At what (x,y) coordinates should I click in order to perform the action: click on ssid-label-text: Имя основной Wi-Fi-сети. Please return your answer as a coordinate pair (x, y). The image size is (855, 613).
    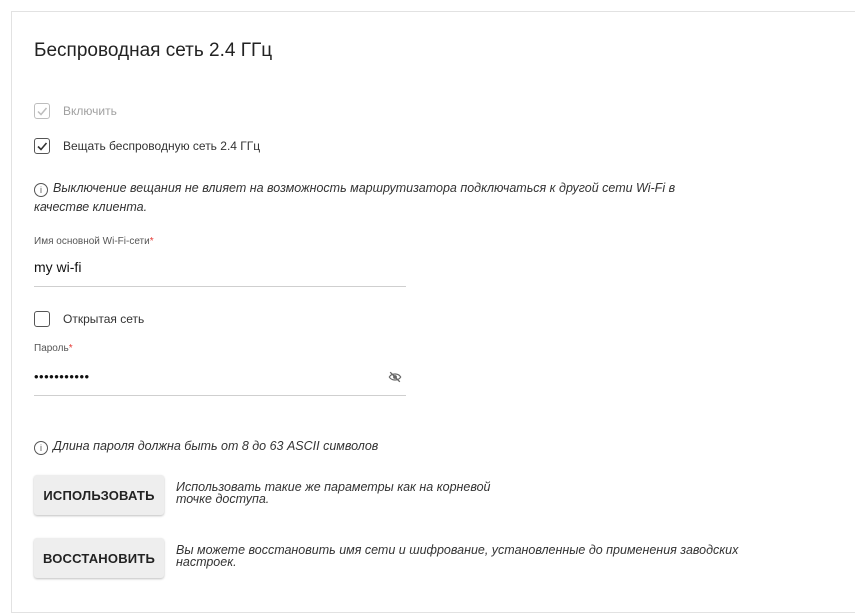
    Looking at the image, I should click on (92, 241).